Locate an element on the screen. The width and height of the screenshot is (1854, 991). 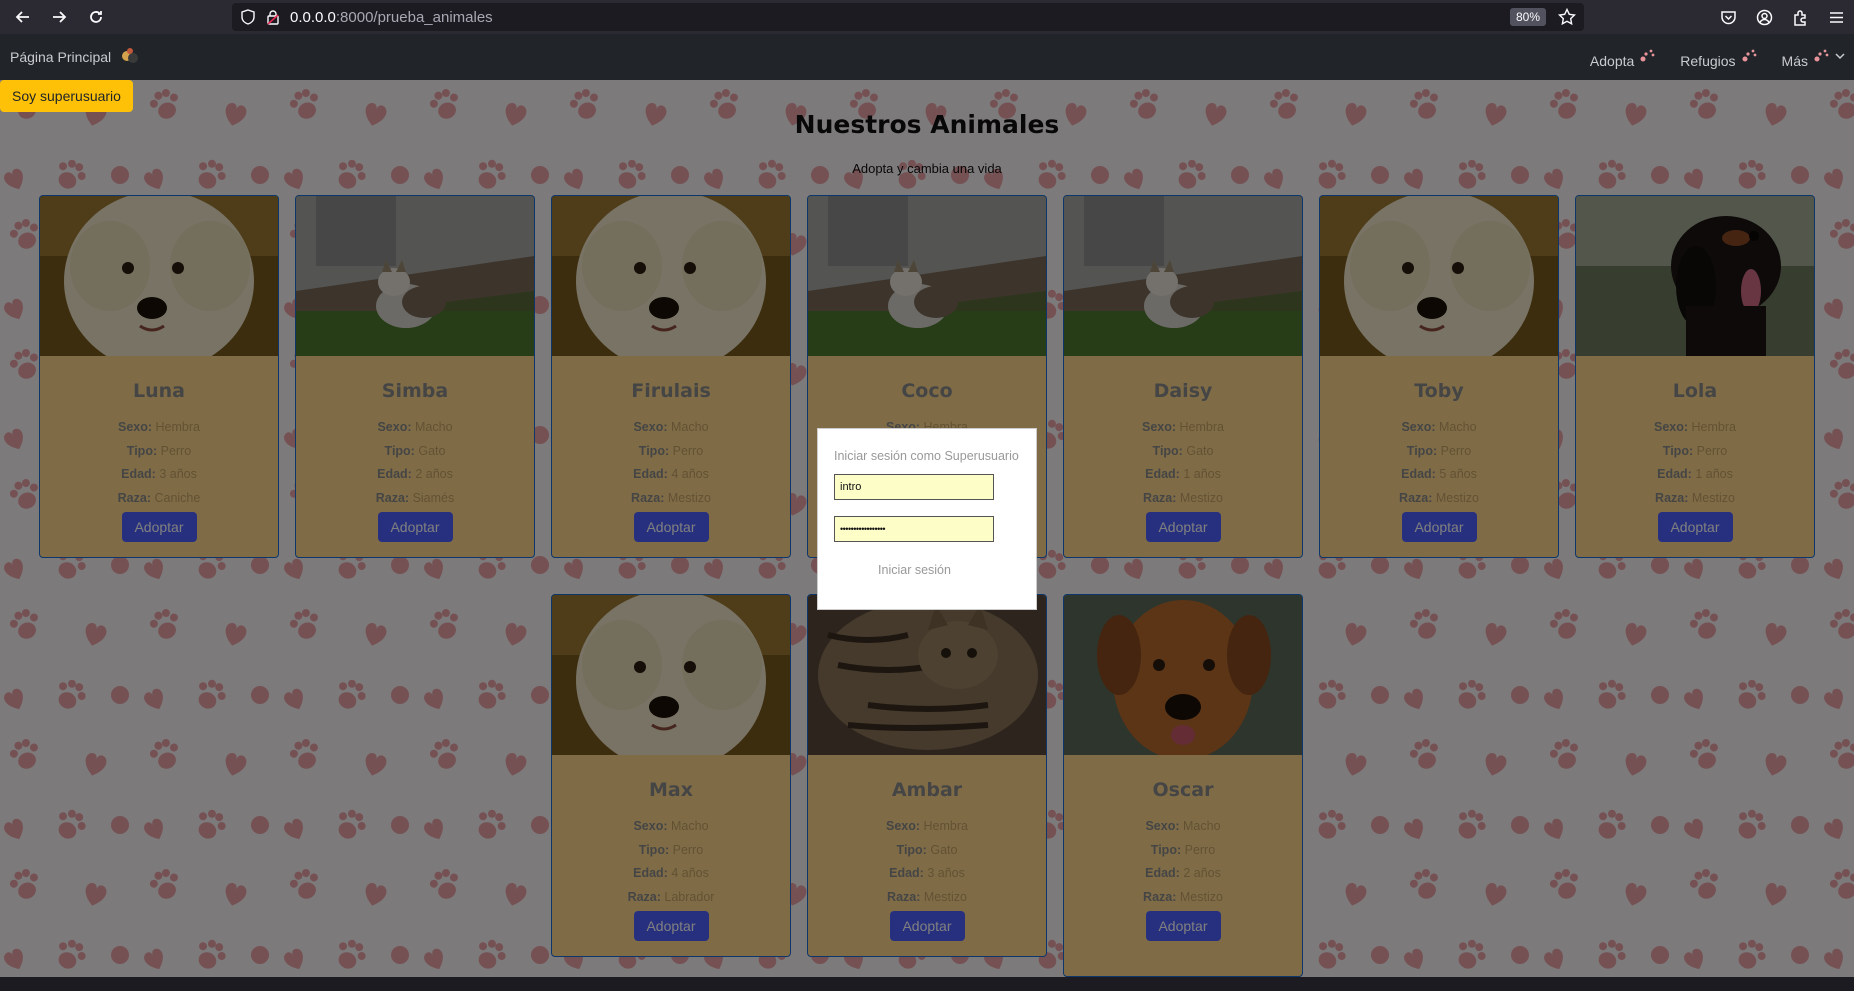
site-navbar: Página Principal Adopta Refugios Más is located at coordinates (927, 57).